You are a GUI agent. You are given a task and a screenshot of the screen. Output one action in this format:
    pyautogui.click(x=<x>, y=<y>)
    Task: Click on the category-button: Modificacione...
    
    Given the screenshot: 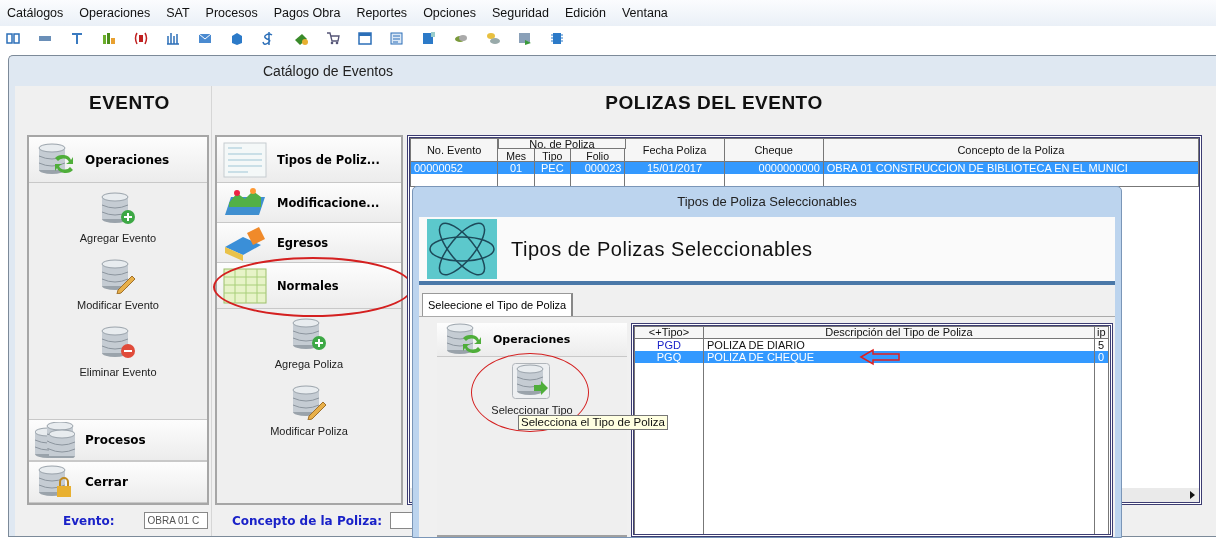 What is the action you would take?
    pyautogui.click(x=309, y=203)
    